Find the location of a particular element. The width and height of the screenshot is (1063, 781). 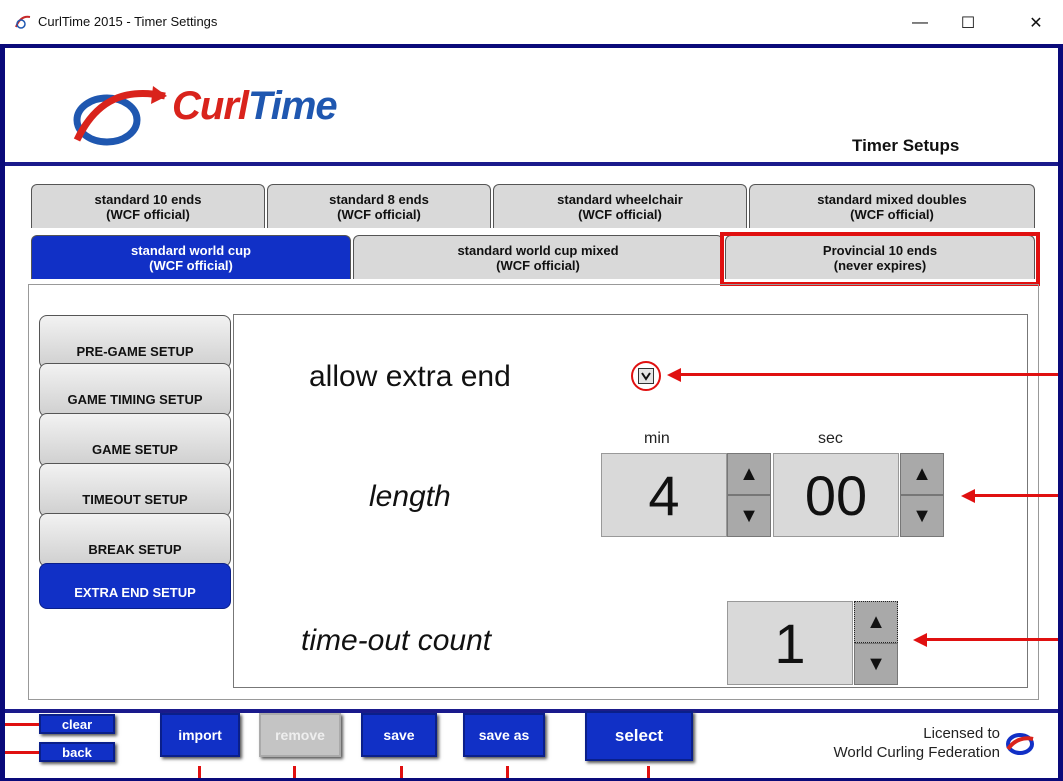

wcf-logo-icon is located at coordinates (1020, 744).